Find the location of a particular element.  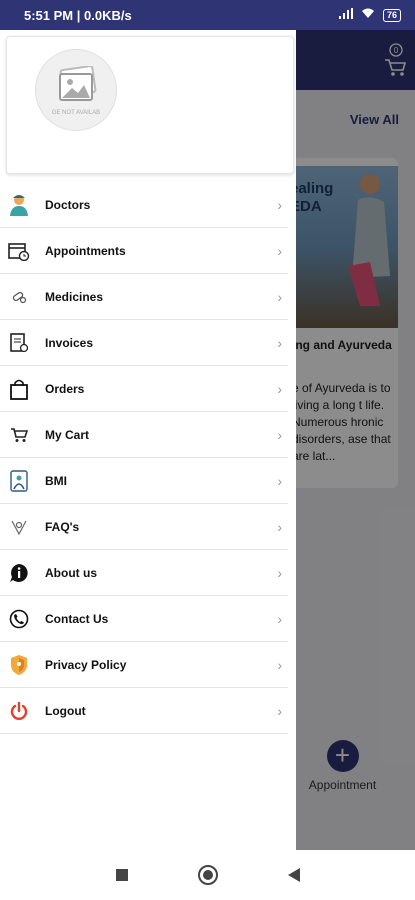

menu-label-privacy-policy: Privacy Policy is located at coordinates (86, 664).